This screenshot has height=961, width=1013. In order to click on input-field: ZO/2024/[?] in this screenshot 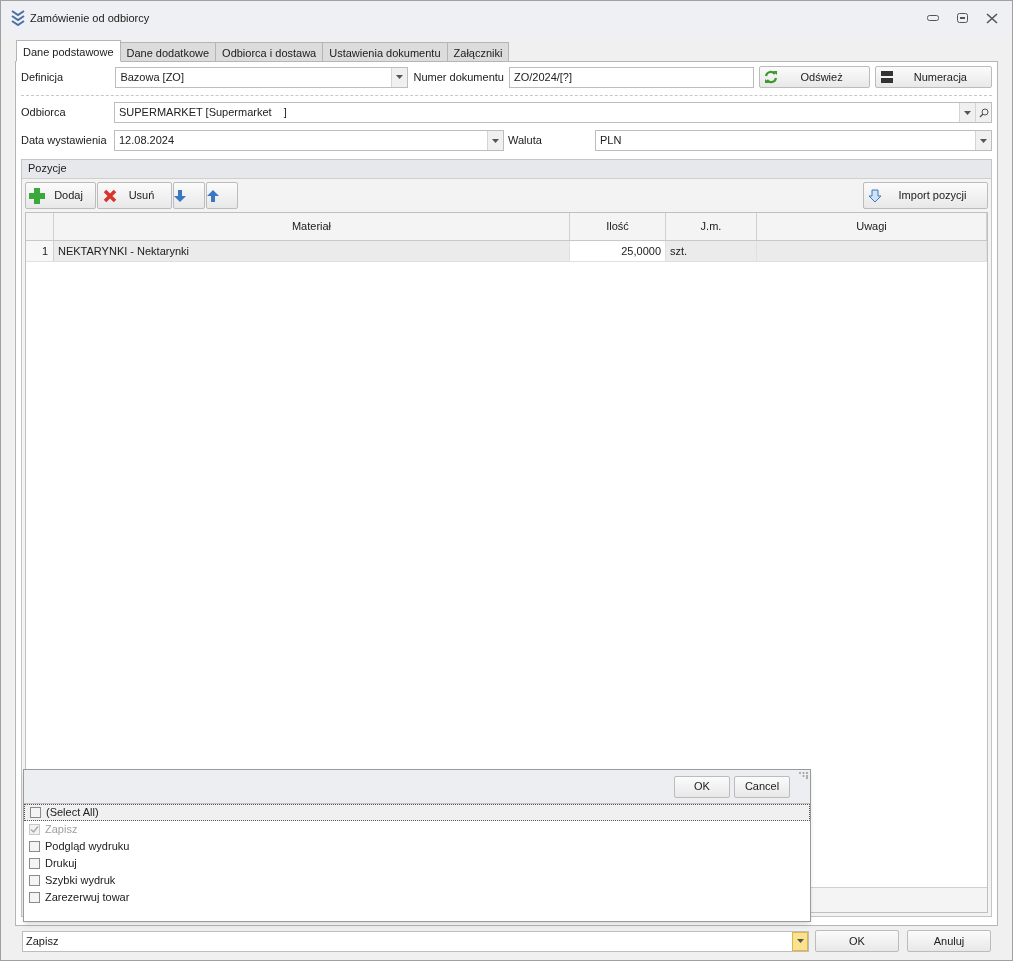, I will do `click(631, 77)`.